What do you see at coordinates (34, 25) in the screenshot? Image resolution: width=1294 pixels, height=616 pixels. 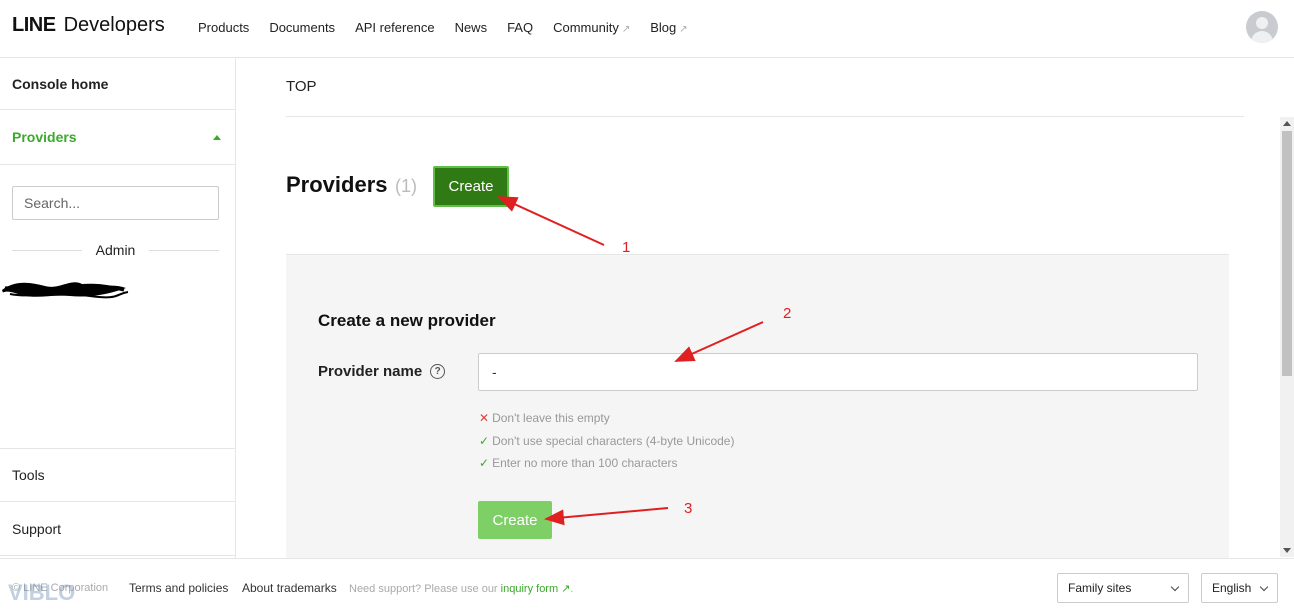 I see `logo-line-text: LINE` at bounding box center [34, 25].